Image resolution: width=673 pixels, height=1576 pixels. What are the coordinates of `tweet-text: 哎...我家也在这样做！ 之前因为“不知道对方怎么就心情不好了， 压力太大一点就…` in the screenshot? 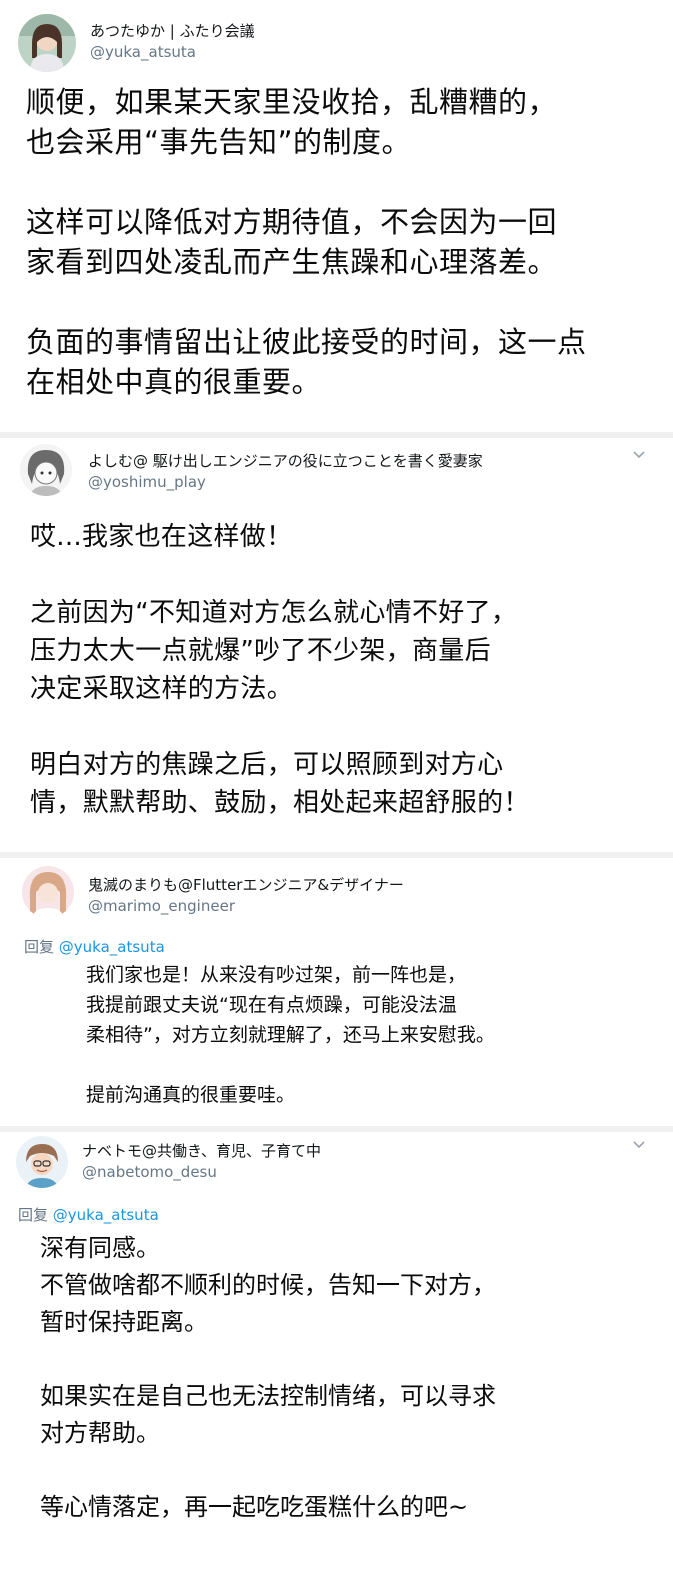 It's located at (280, 670).